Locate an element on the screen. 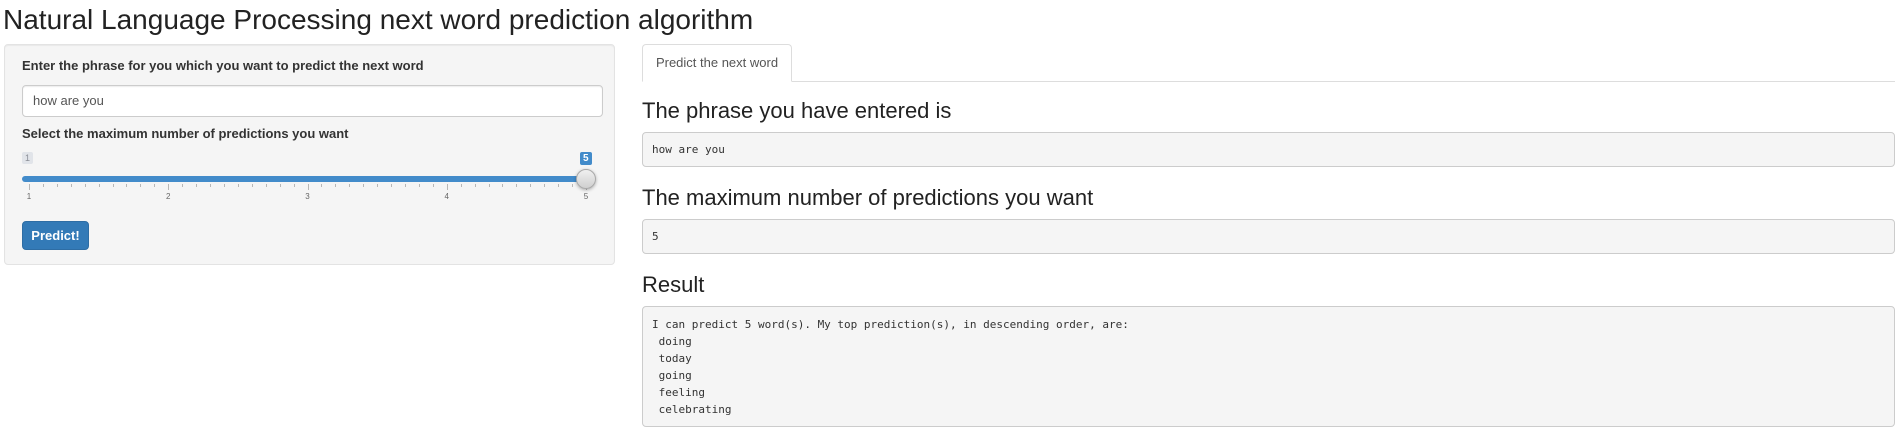 Image resolution: width=1899 pixels, height=447 pixels. result-line: today is located at coordinates (672, 358).